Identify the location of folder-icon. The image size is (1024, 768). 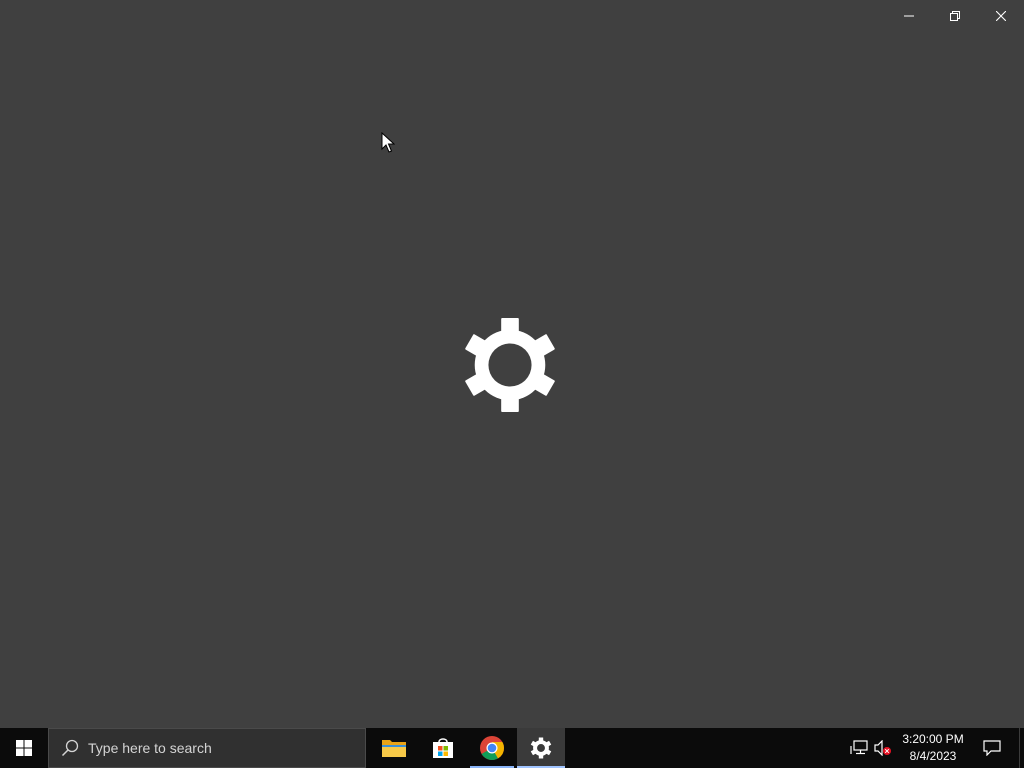
(394, 748).